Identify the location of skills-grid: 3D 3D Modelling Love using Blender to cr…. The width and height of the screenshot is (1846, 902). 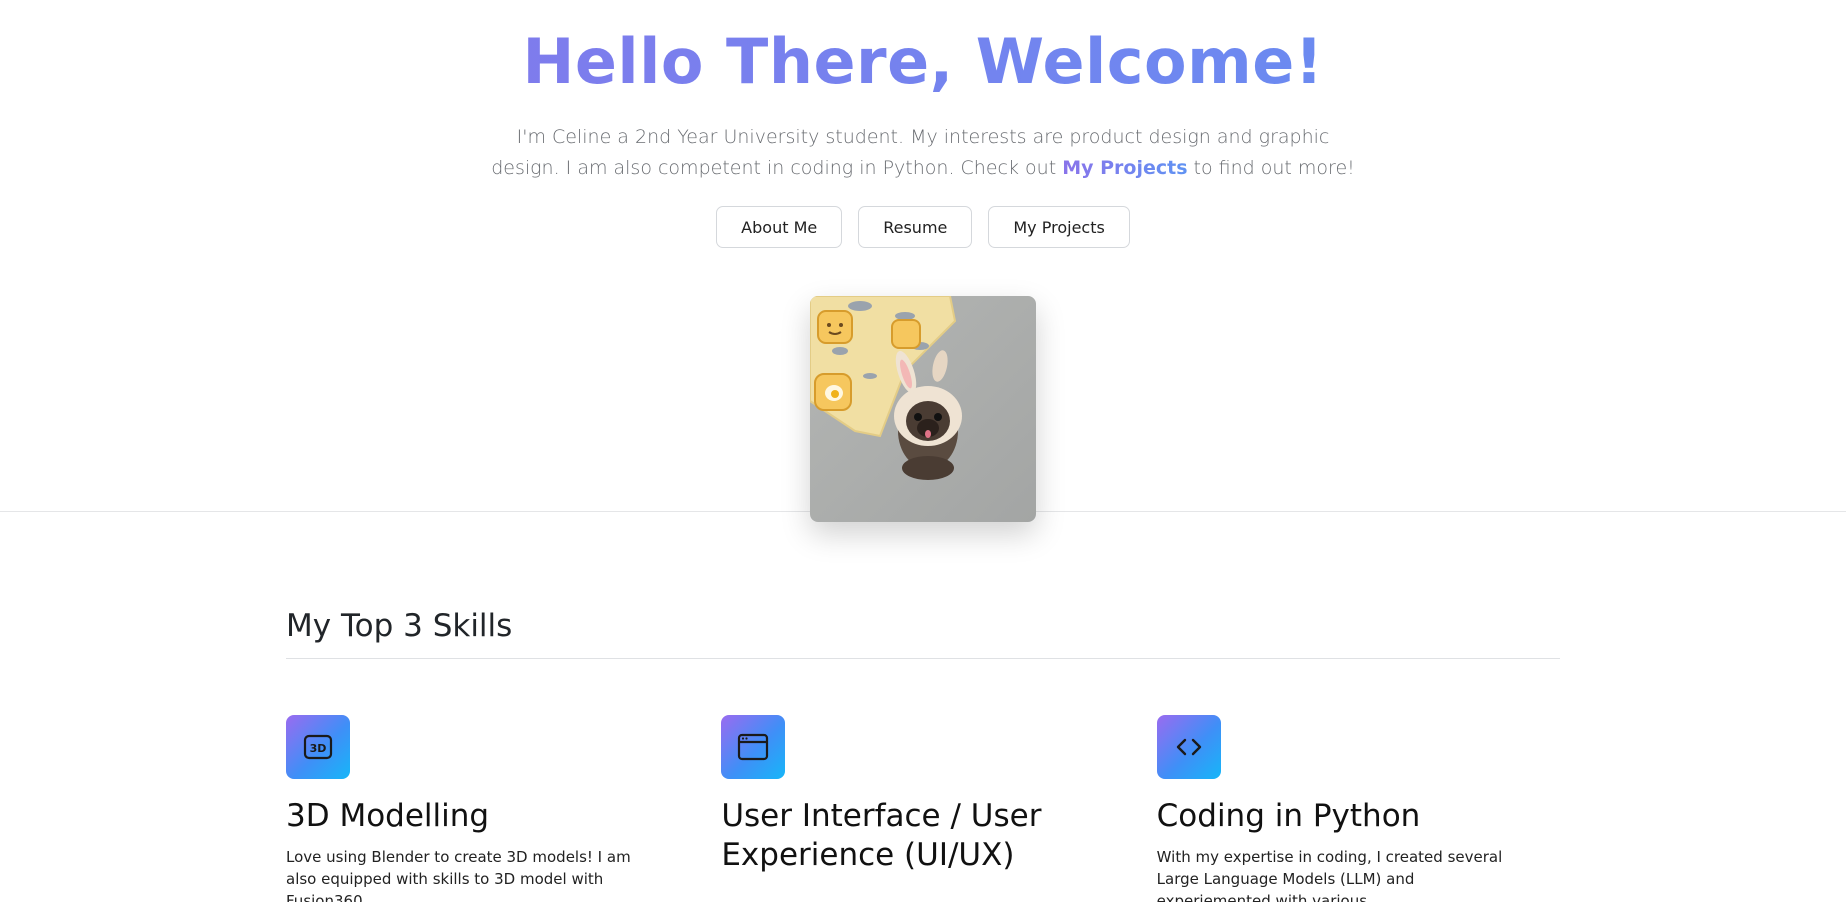
(923, 808).